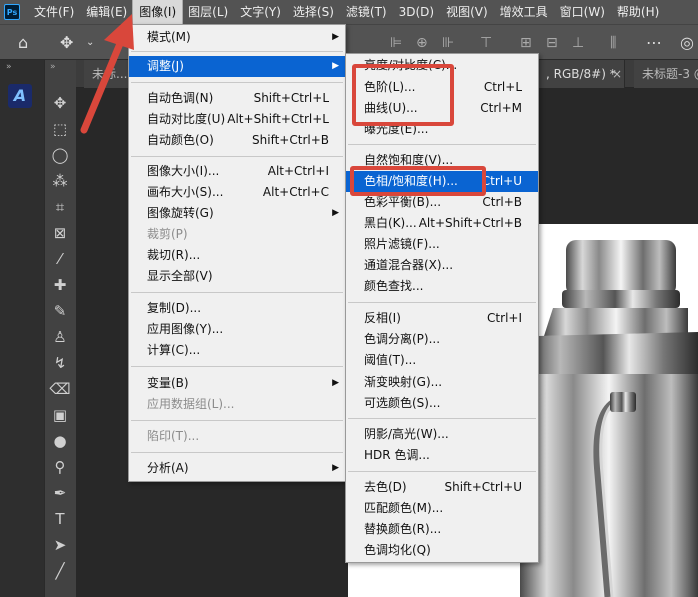 The image size is (698, 597). Describe the element at coordinates (237, 383) in the screenshot. I see `menu-item-variables: 变量(B) ▶` at that location.